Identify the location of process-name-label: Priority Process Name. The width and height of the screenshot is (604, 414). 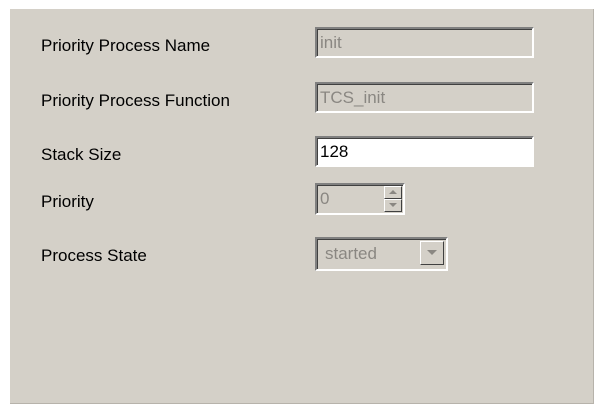
(126, 45).